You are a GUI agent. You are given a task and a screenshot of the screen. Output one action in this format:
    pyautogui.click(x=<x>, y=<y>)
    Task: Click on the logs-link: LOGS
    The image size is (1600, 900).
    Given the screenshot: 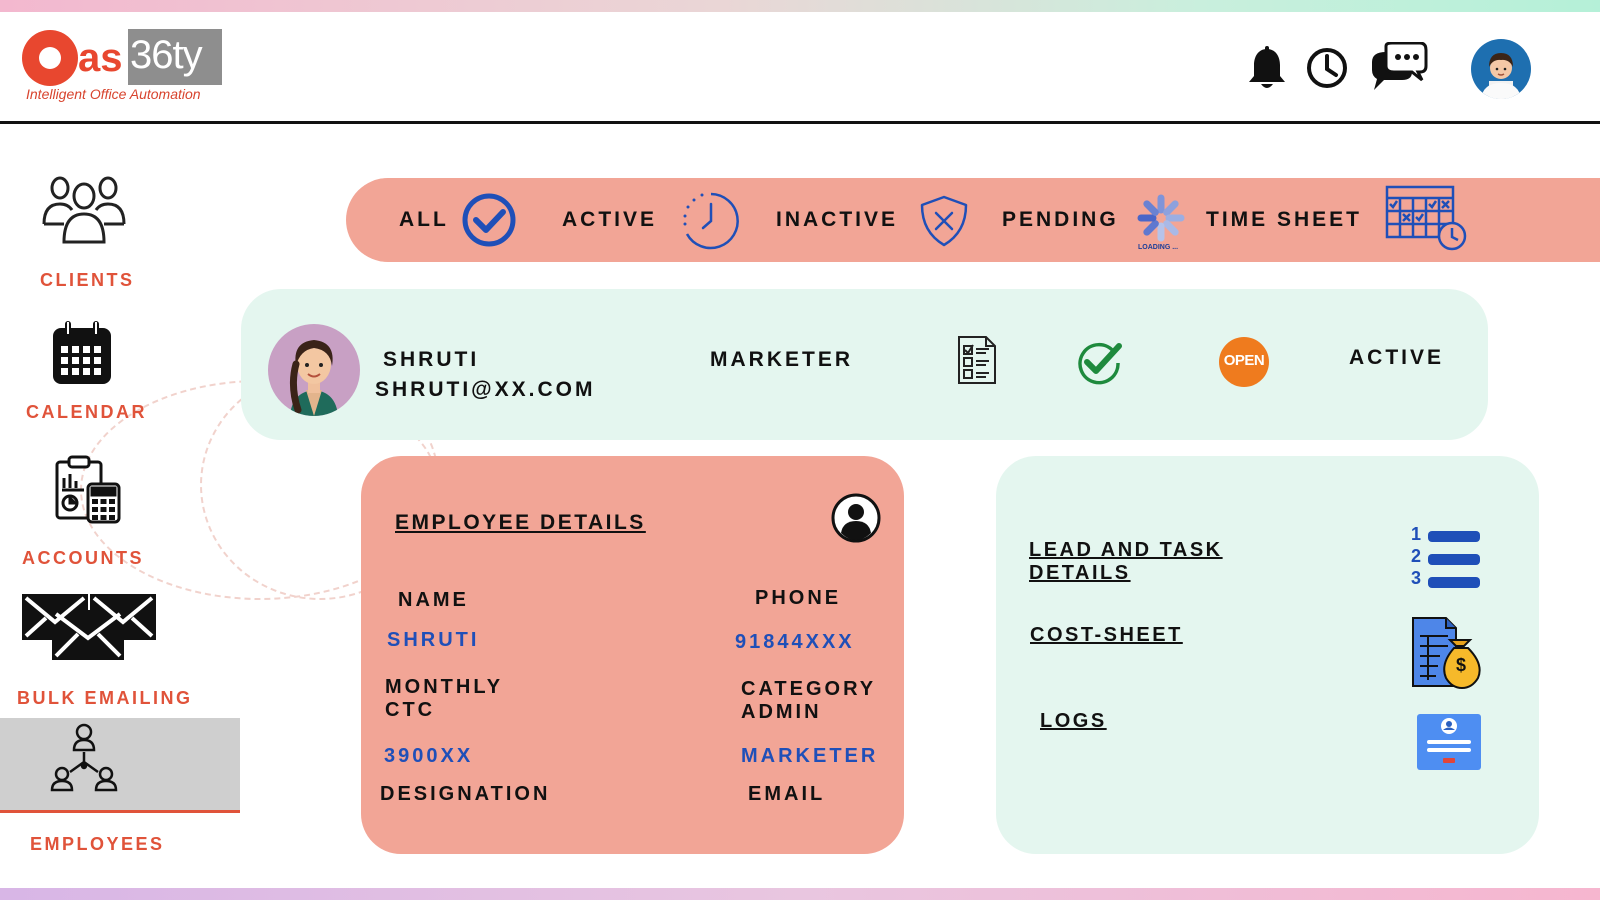 What is the action you would take?
    pyautogui.click(x=1073, y=721)
    